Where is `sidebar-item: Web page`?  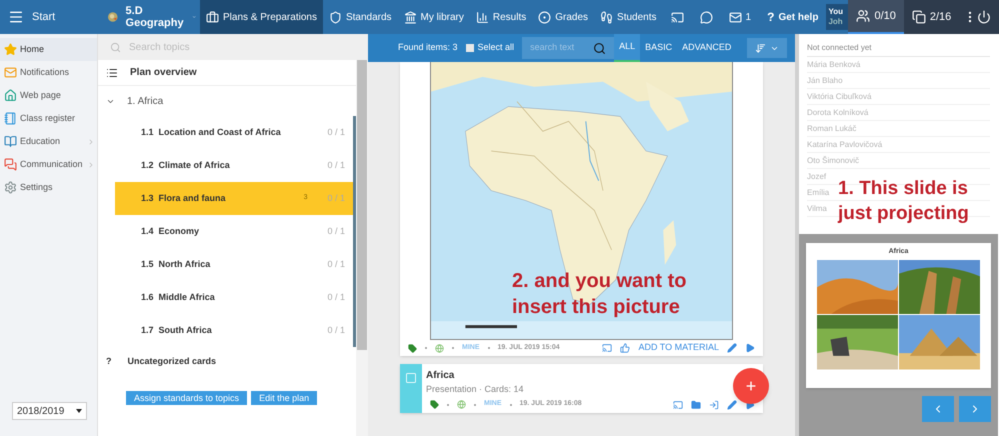
sidebar-item: Web page is located at coordinates (48, 95).